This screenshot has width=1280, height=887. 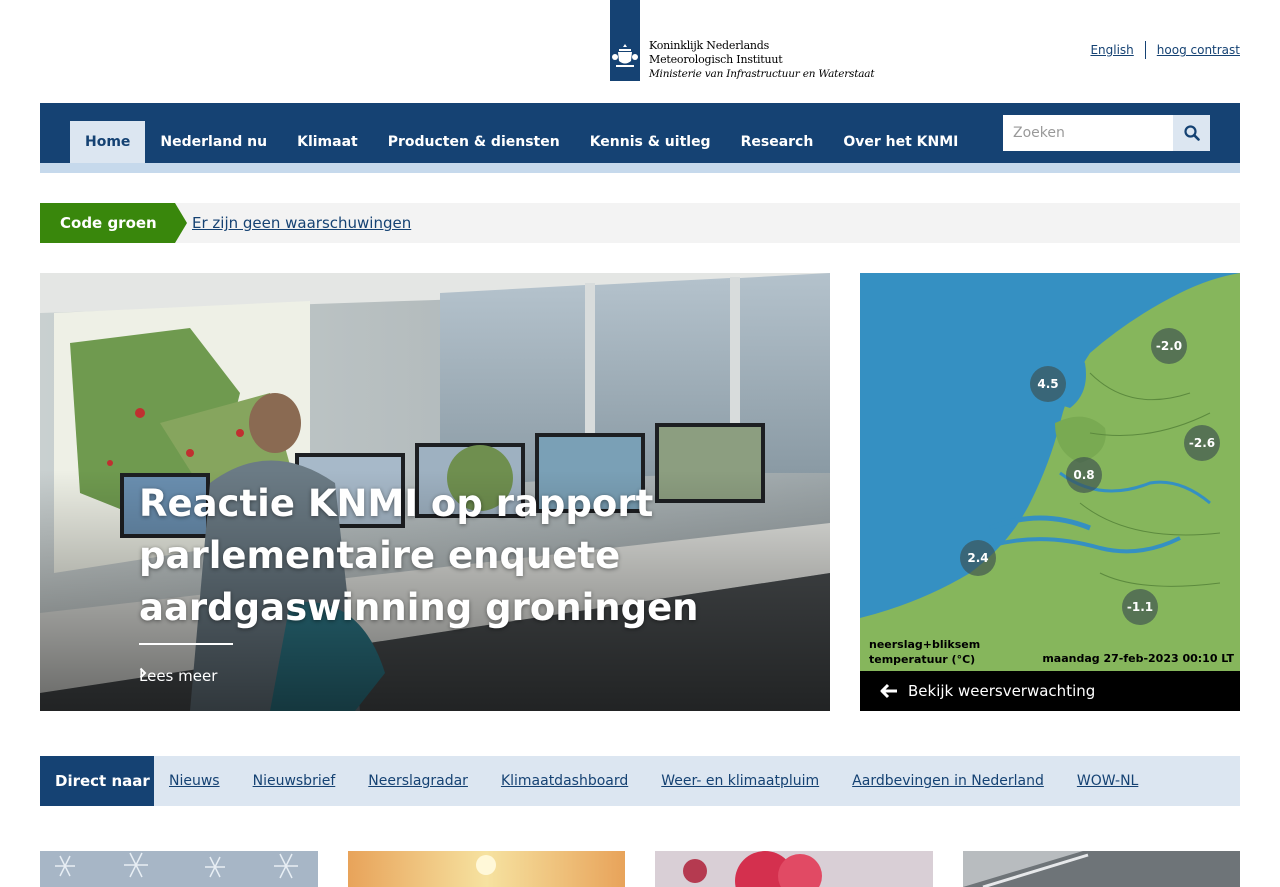 I want to click on arrow-left-icon, so click(x=888, y=691).